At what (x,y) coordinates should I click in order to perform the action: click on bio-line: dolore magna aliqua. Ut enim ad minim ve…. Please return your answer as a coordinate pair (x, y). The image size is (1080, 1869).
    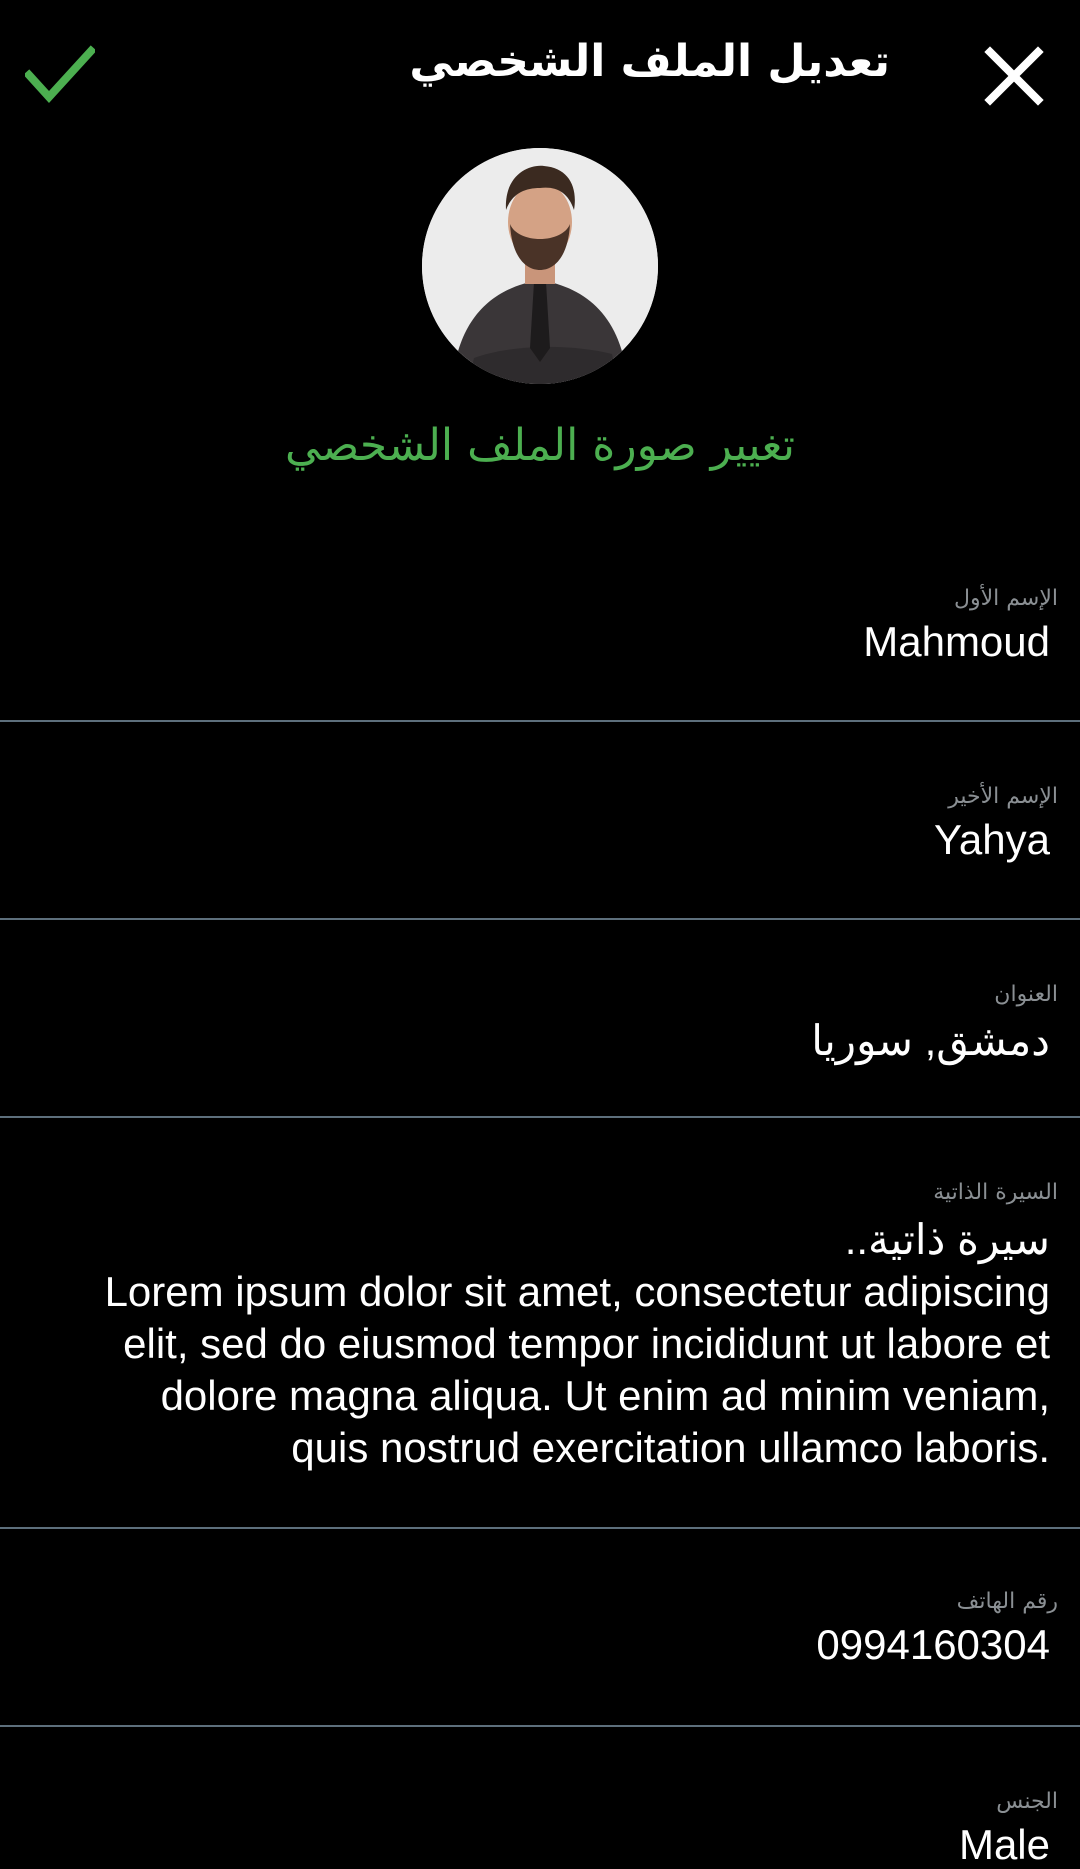
    Looking at the image, I should click on (605, 1395).